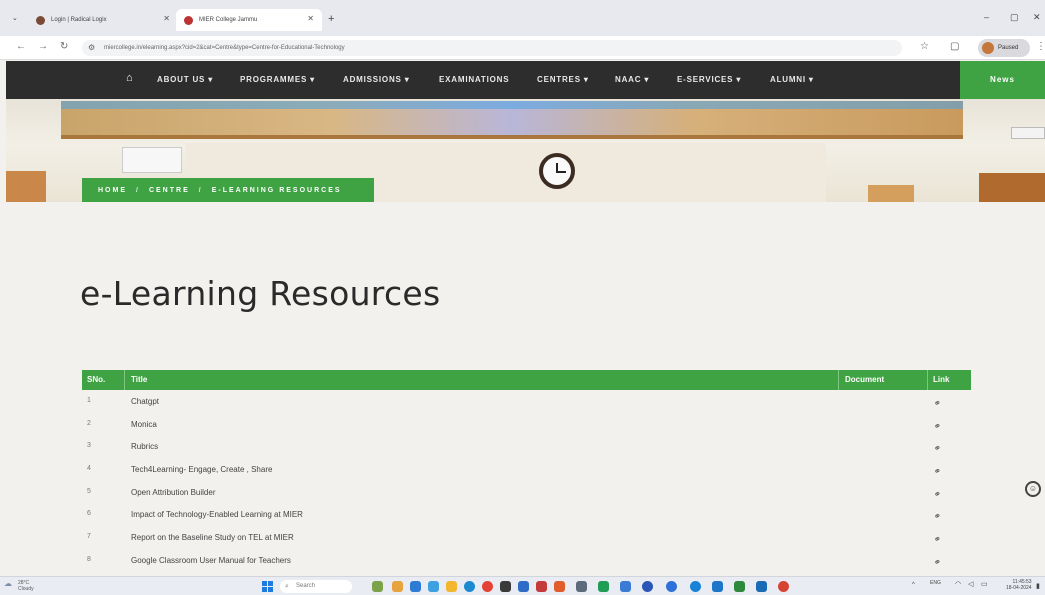 The image size is (1045, 595). I want to click on nav-naac: NAAC ▾, so click(632, 79).